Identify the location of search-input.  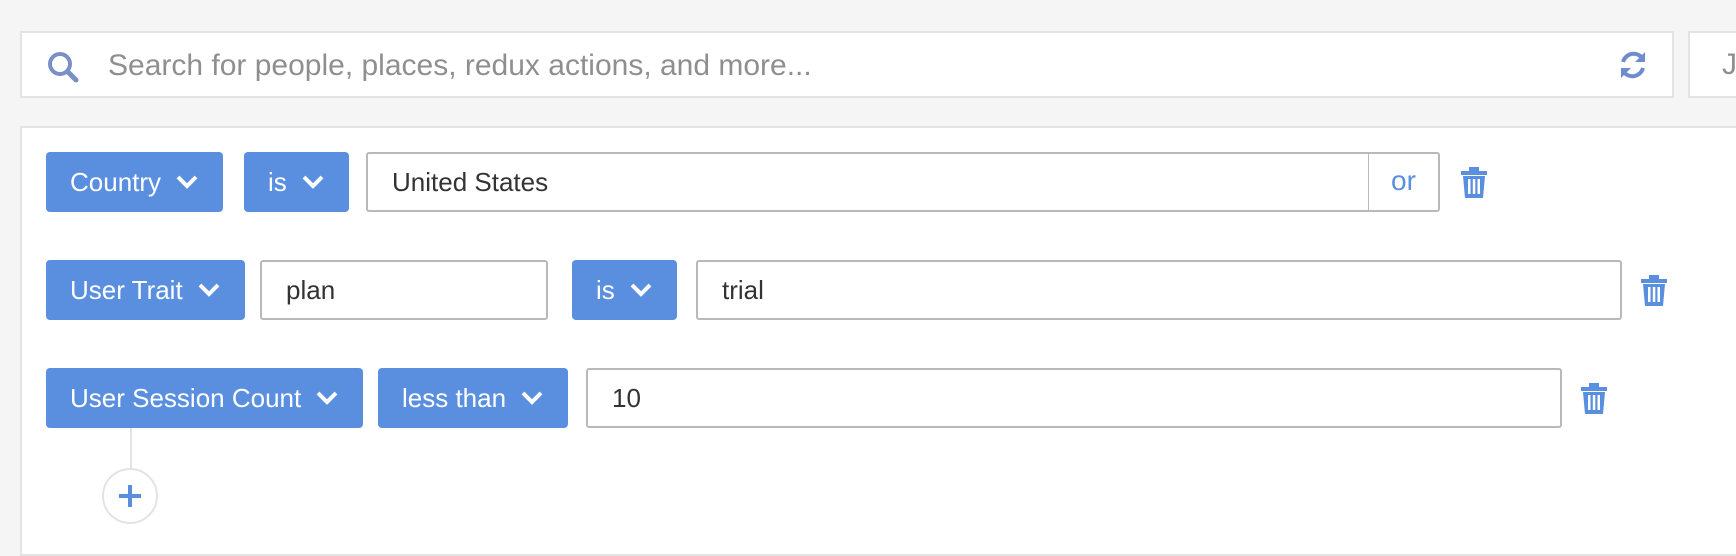
(833, 66).